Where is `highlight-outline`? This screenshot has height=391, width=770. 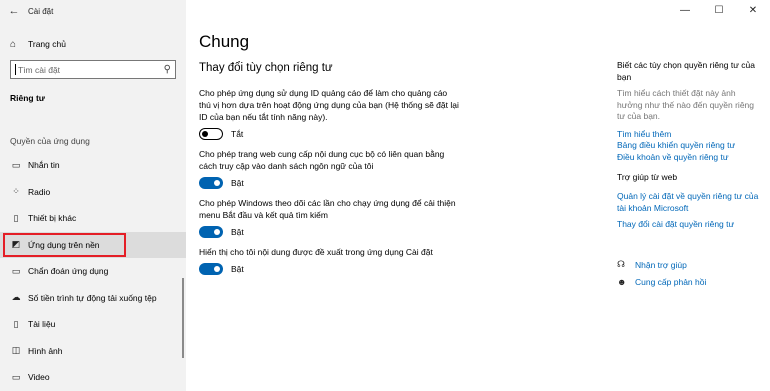 highlight-outline is located at coordinates (64, 244).